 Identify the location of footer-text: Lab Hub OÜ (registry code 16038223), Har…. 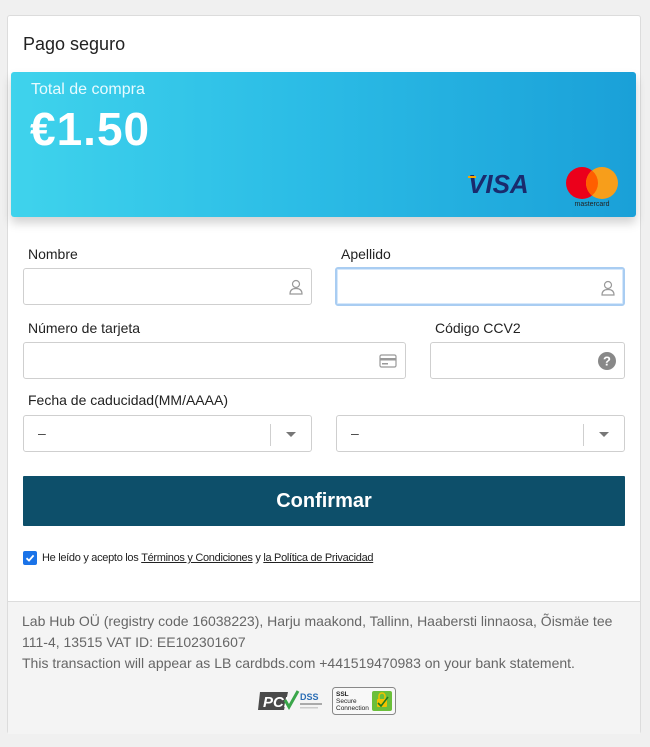
(322, 642).